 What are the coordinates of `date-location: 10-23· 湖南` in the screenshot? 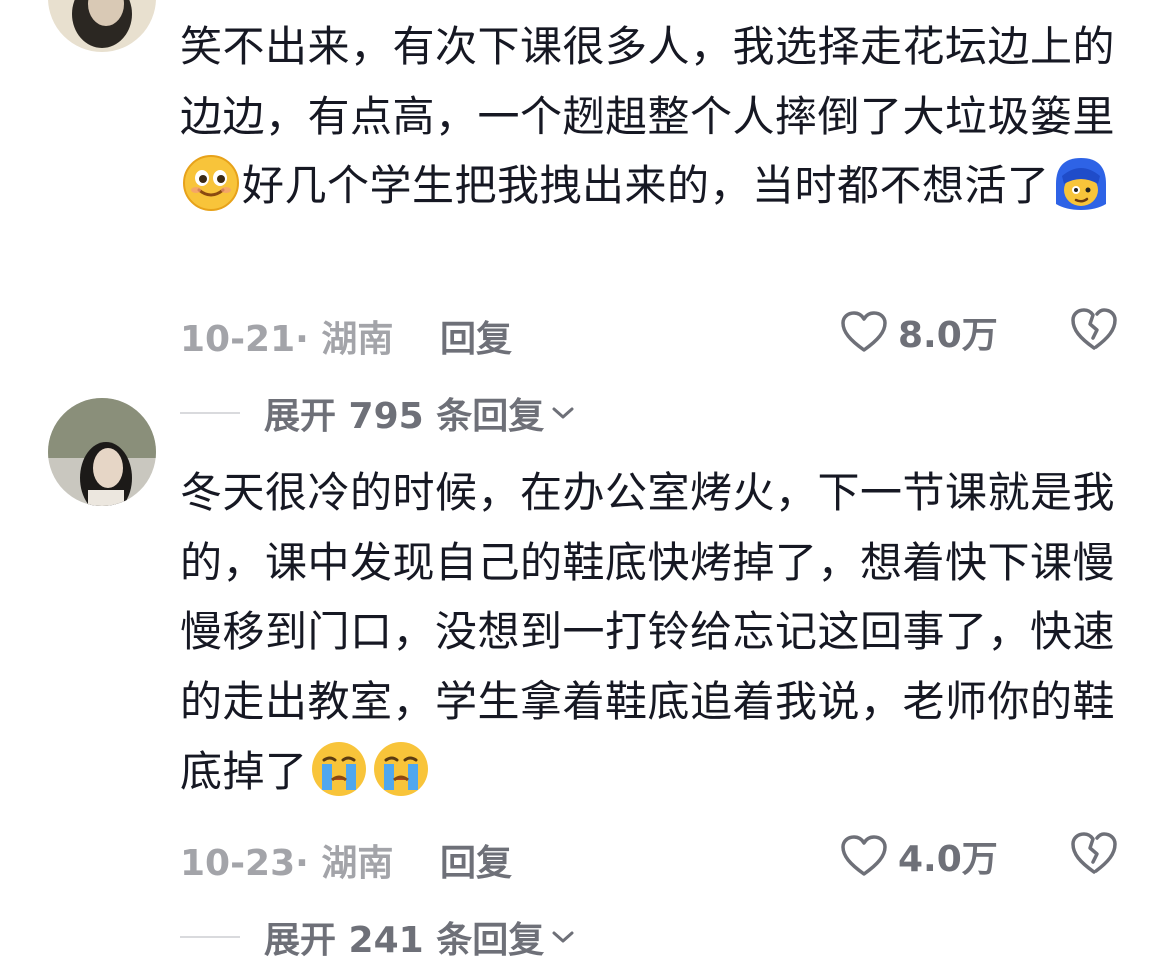 It's located at (287, 863).